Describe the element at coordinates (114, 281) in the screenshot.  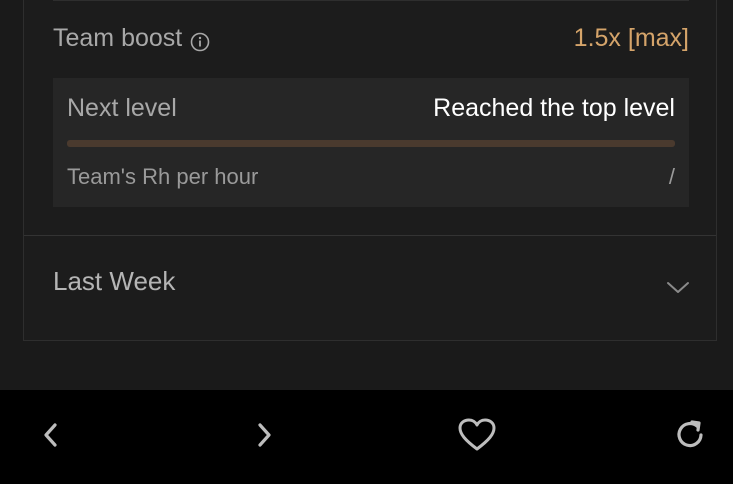
I see `last-week-label: Last Week` at that location.